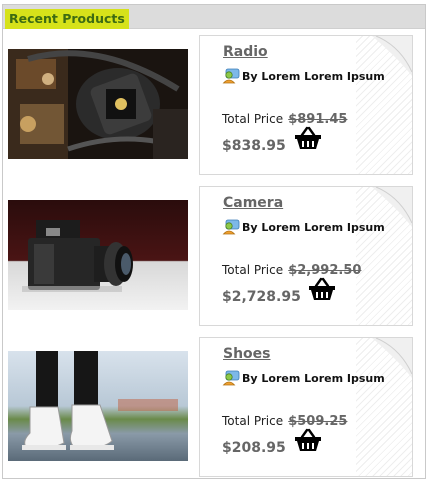 The width and height of the screenshot is (430, 485). What do you see at coordinates (254, 448) in the screenshot?
I see `new-price: $208.95` at bounding box center [254, 448].